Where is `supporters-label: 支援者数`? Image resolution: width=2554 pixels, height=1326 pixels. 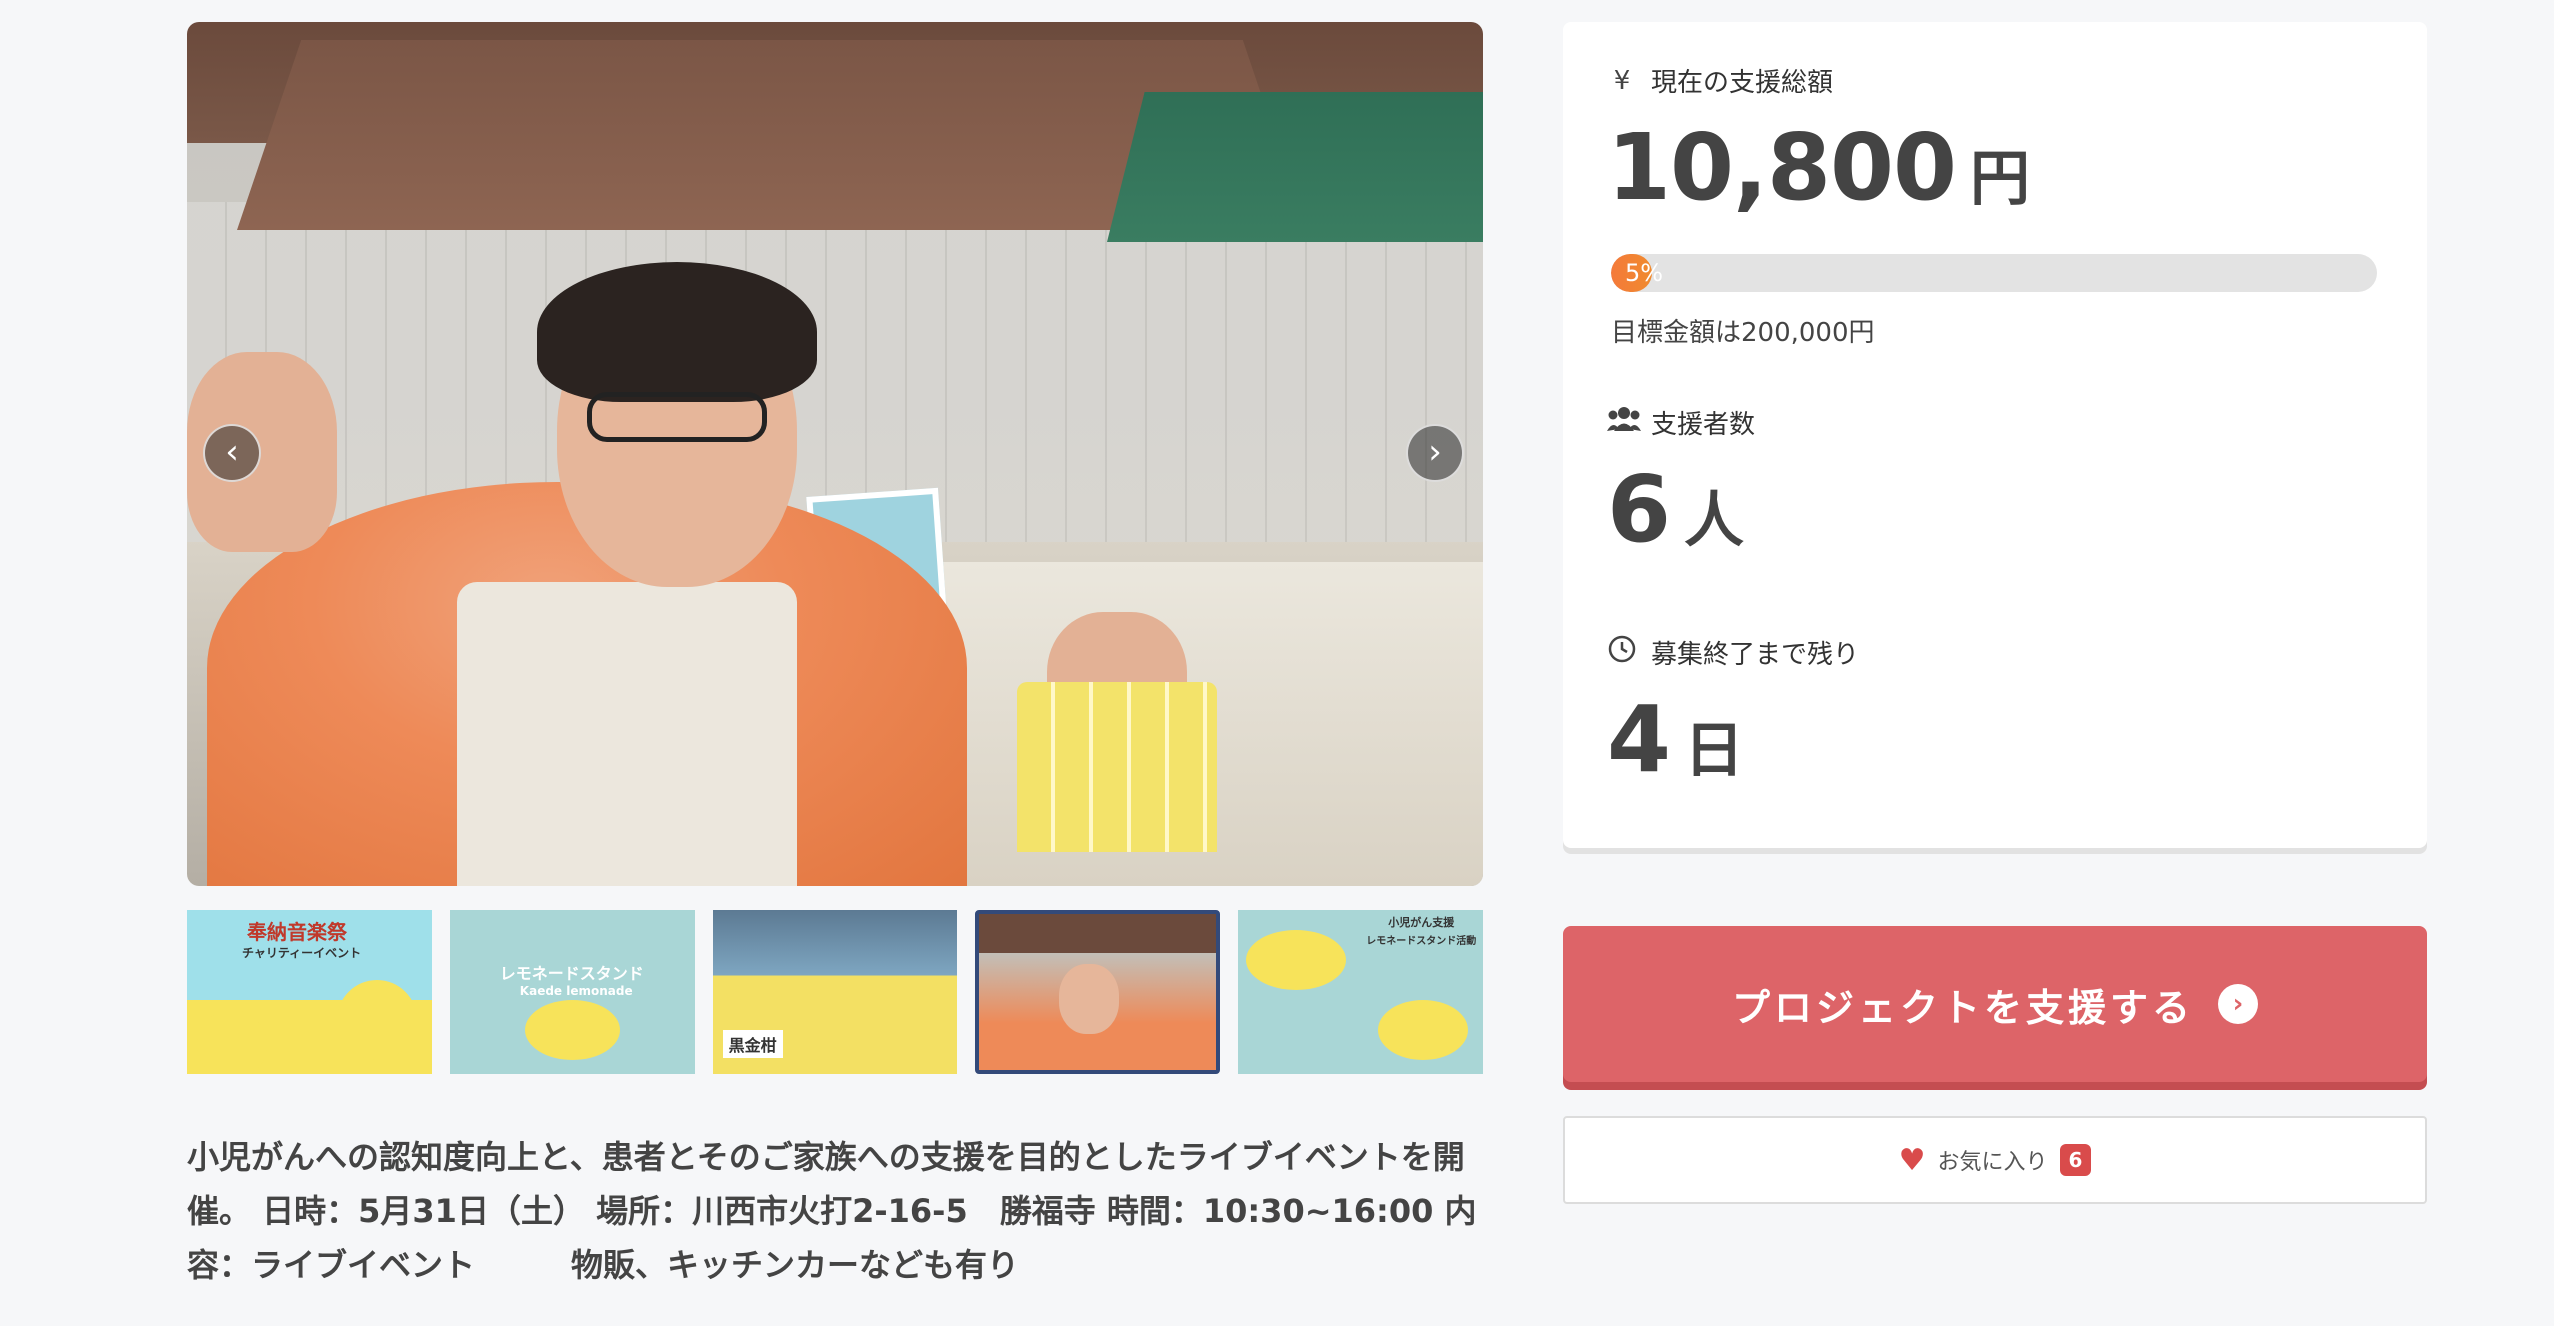 supporters-label: 支援者数 is located at coordinates (1681, 422).